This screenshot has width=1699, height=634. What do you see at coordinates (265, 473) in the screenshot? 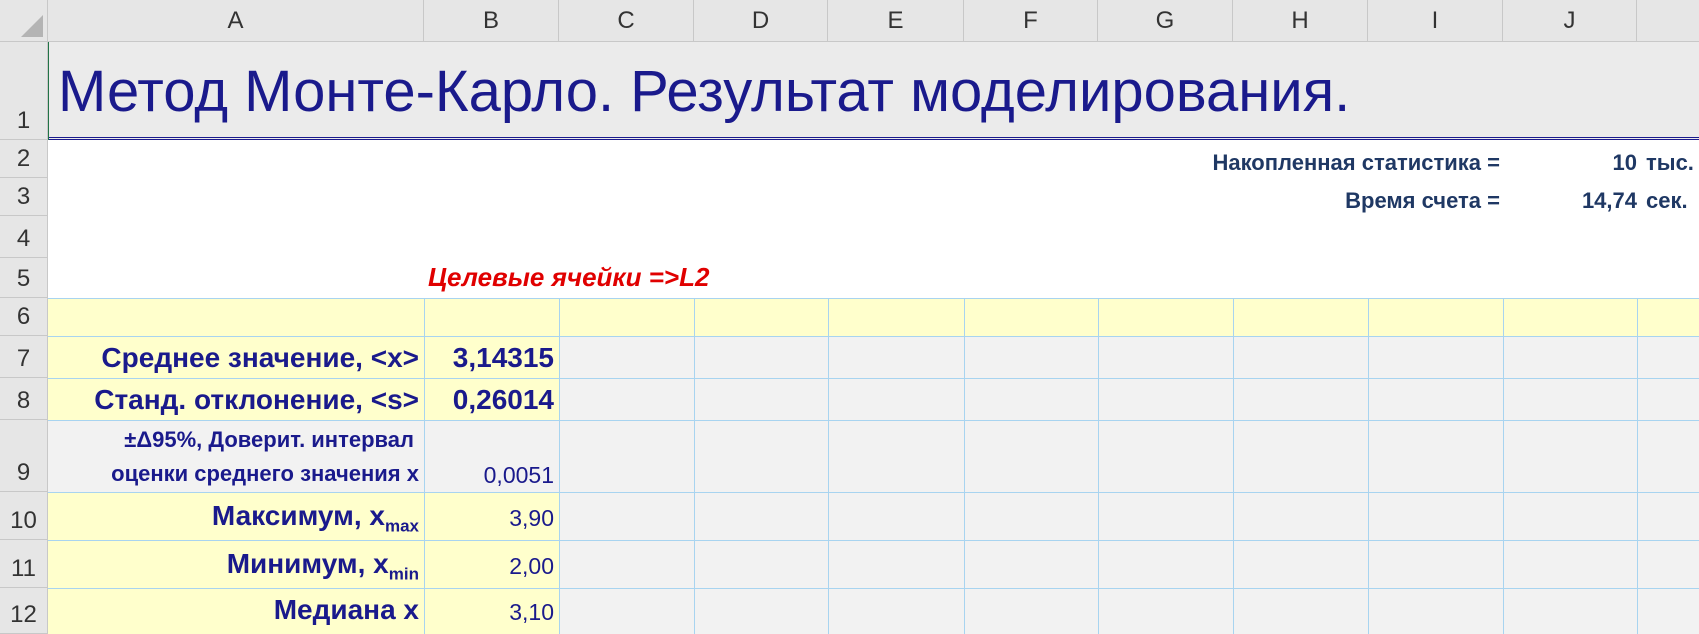
I see `ci-label-line2: оценки среднего значения x` at bounding box center [265, 473].